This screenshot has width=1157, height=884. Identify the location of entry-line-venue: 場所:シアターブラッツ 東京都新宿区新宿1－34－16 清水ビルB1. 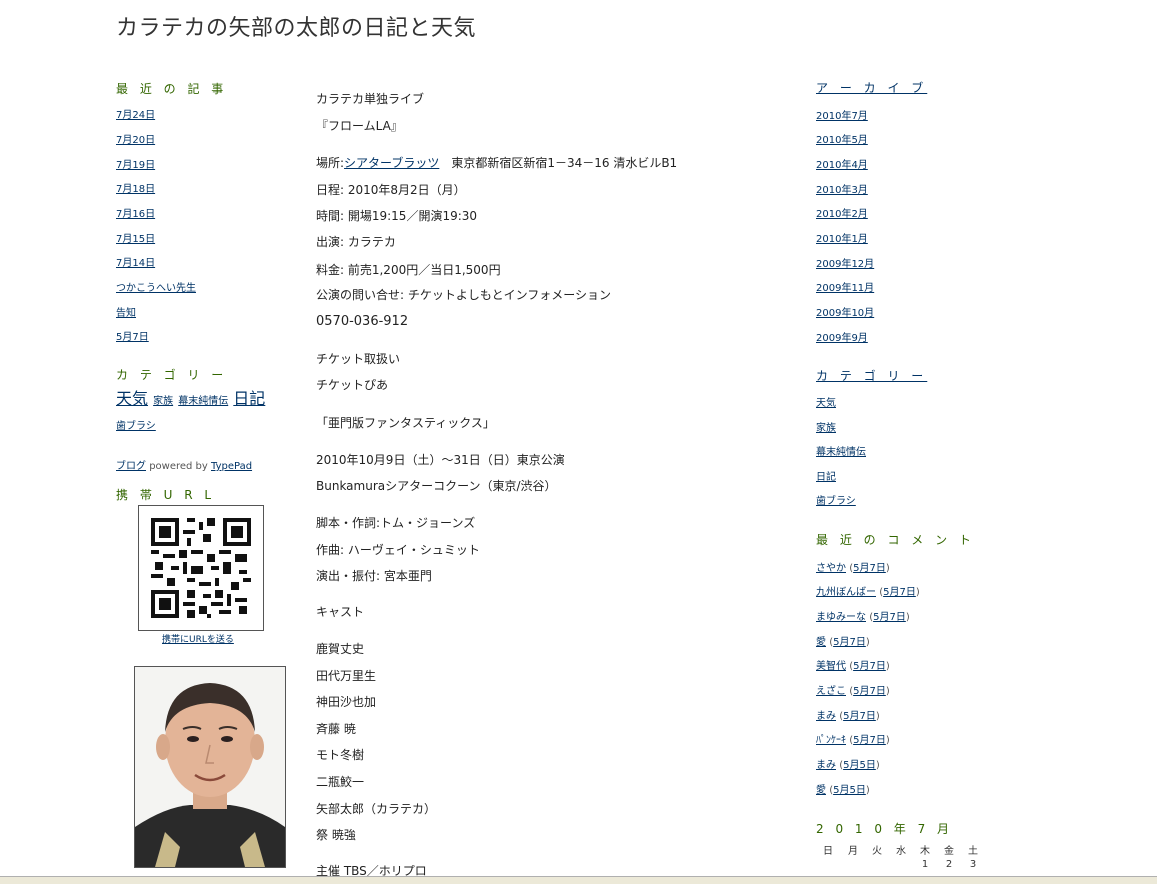
(496, 162).